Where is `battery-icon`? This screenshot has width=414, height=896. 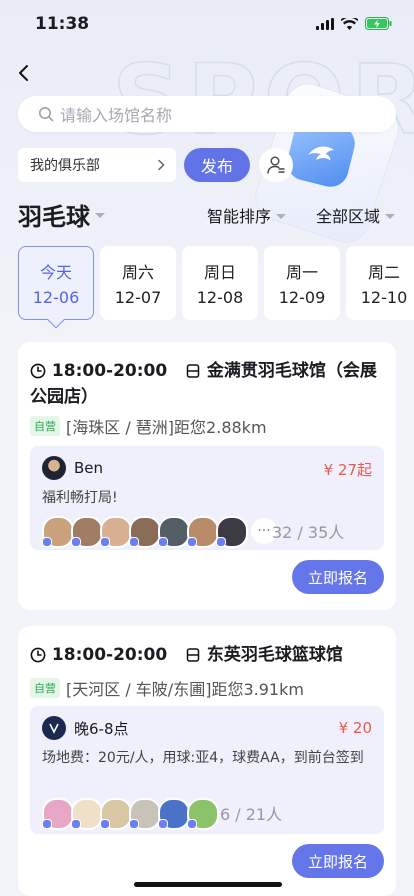
battery-icon is located at coordinates (378, 23).